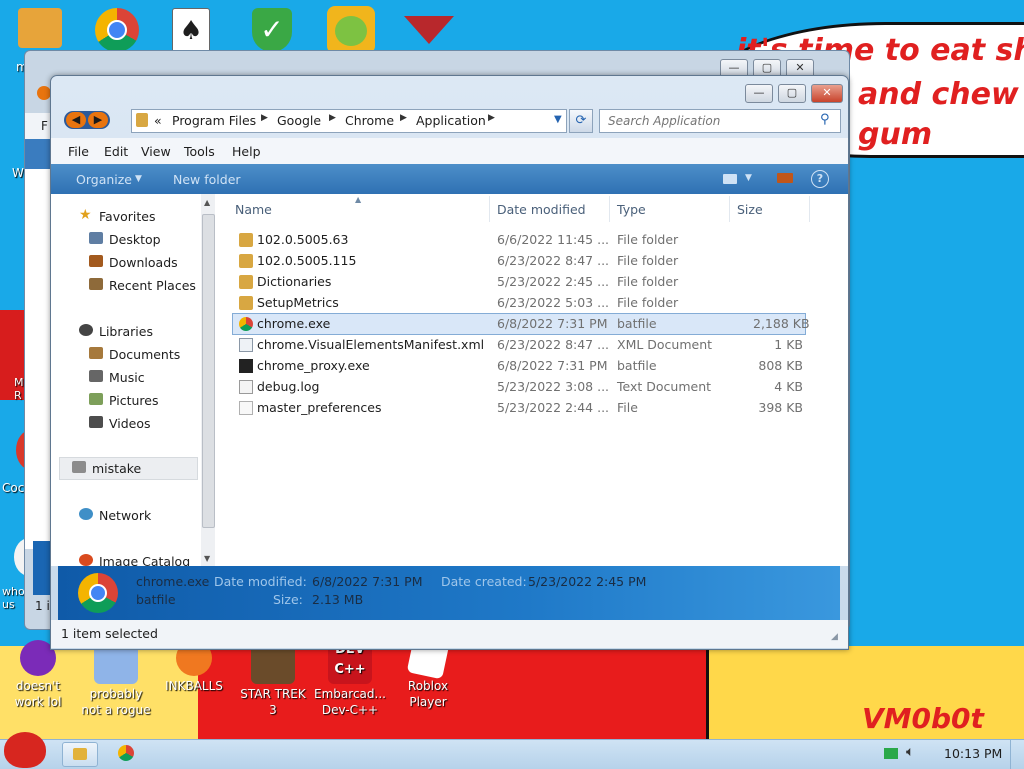 The image size is (1024, 769). What do you see at coordinates (631, 209) in the screenshot?
I see `column-header-type: Type` at bounding box center [631, 209].